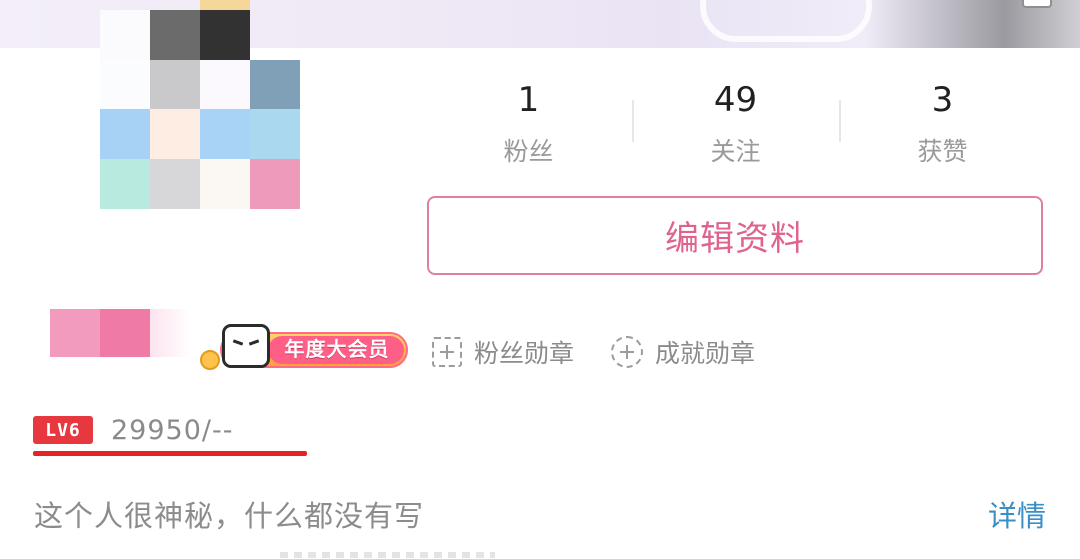 The image size is (1080, 559). Describe the element at coordinates (735, 123) in the screenshot. I see `stat-following: 49 关注` at that location.